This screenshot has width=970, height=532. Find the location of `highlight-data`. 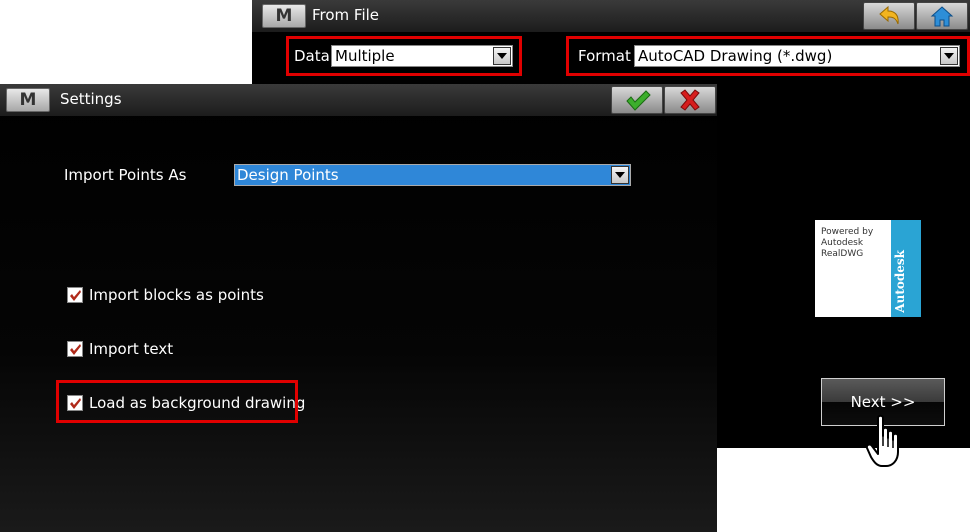

highlight-data is located at coordinates (404, 56).